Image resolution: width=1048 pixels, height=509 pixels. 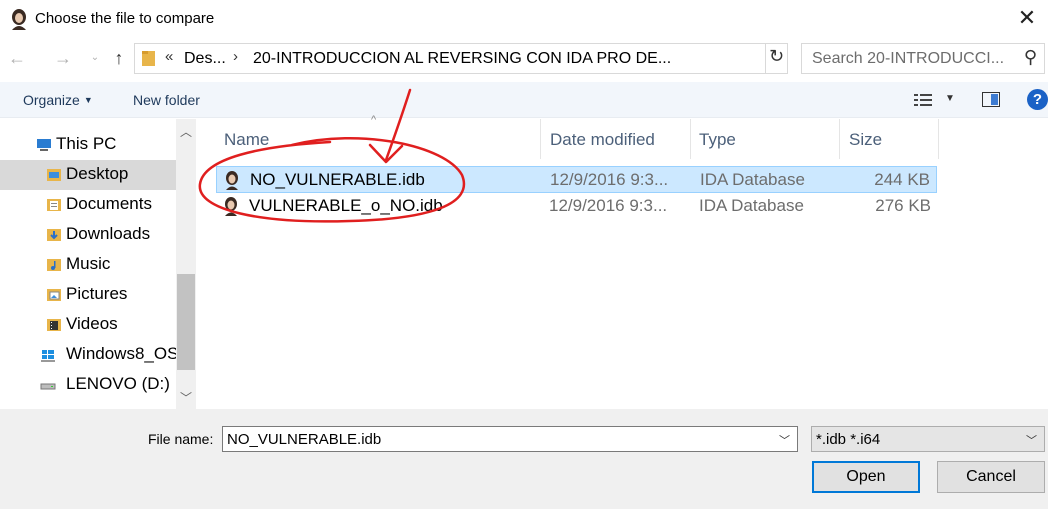 I want to click on search-icon: ⚲, so click(x=1030, y=57).